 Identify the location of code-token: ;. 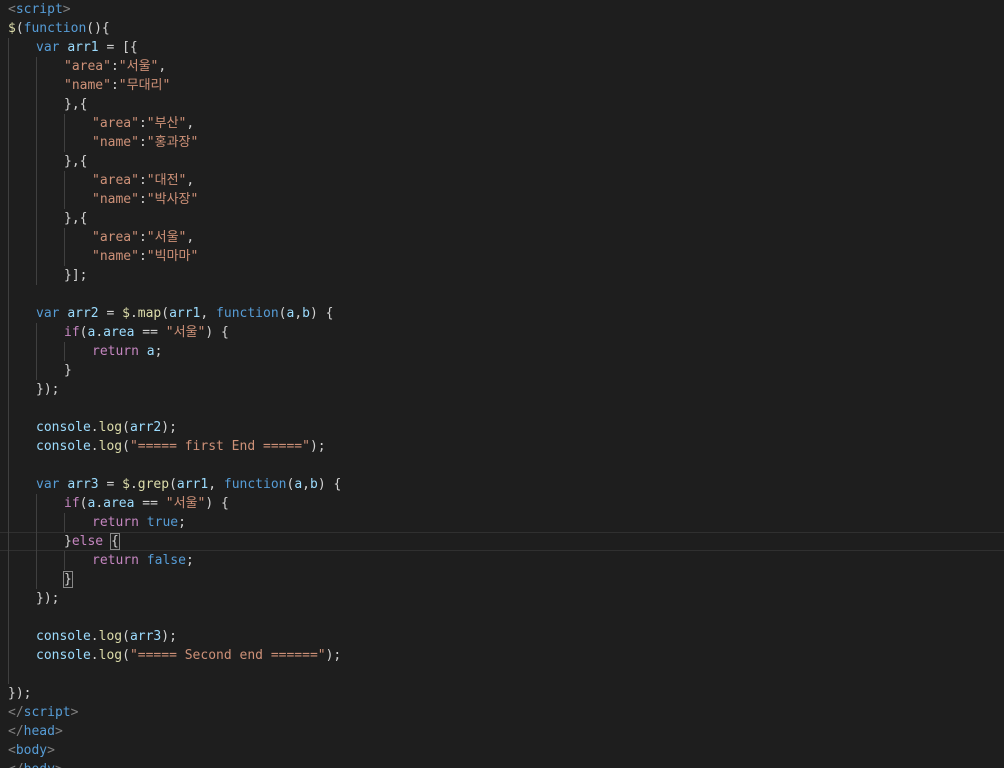
(182, 522).